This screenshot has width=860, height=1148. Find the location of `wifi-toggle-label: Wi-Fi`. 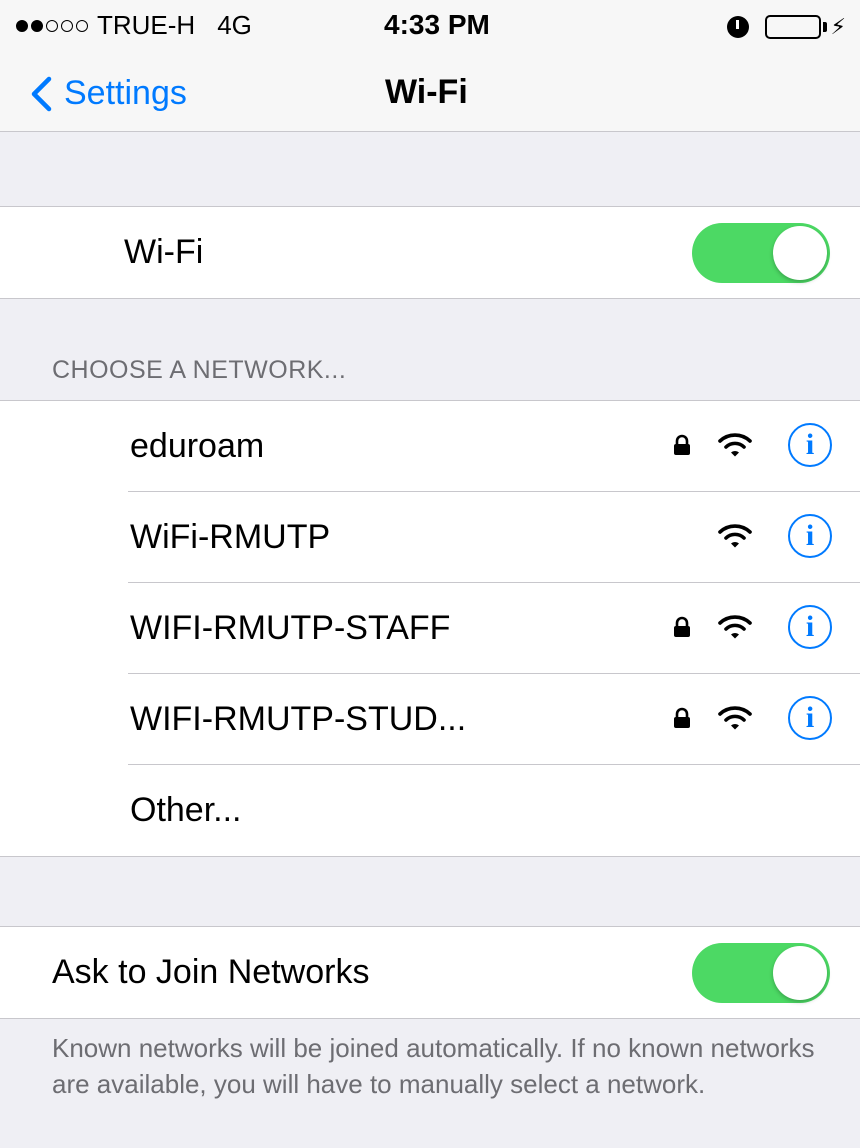

wifi-toggle-label: Wi-Fi is located at coordinates (164, 252).